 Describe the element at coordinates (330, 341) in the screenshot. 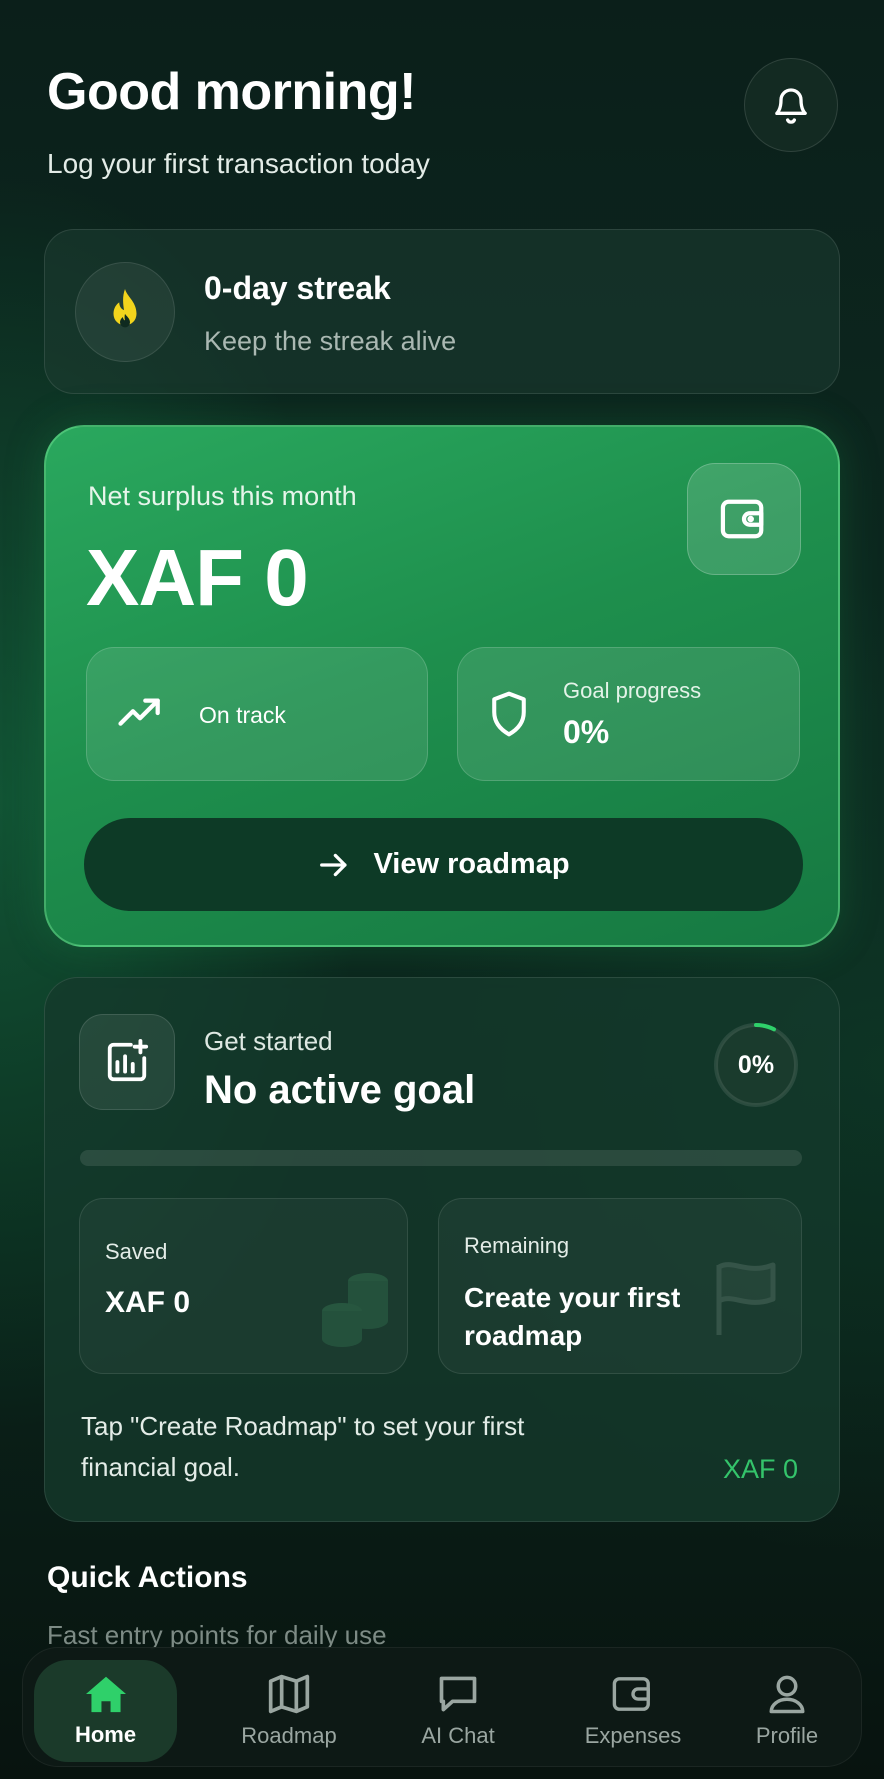

I see `streak-subtitle: Keep the streak alive` at that location.